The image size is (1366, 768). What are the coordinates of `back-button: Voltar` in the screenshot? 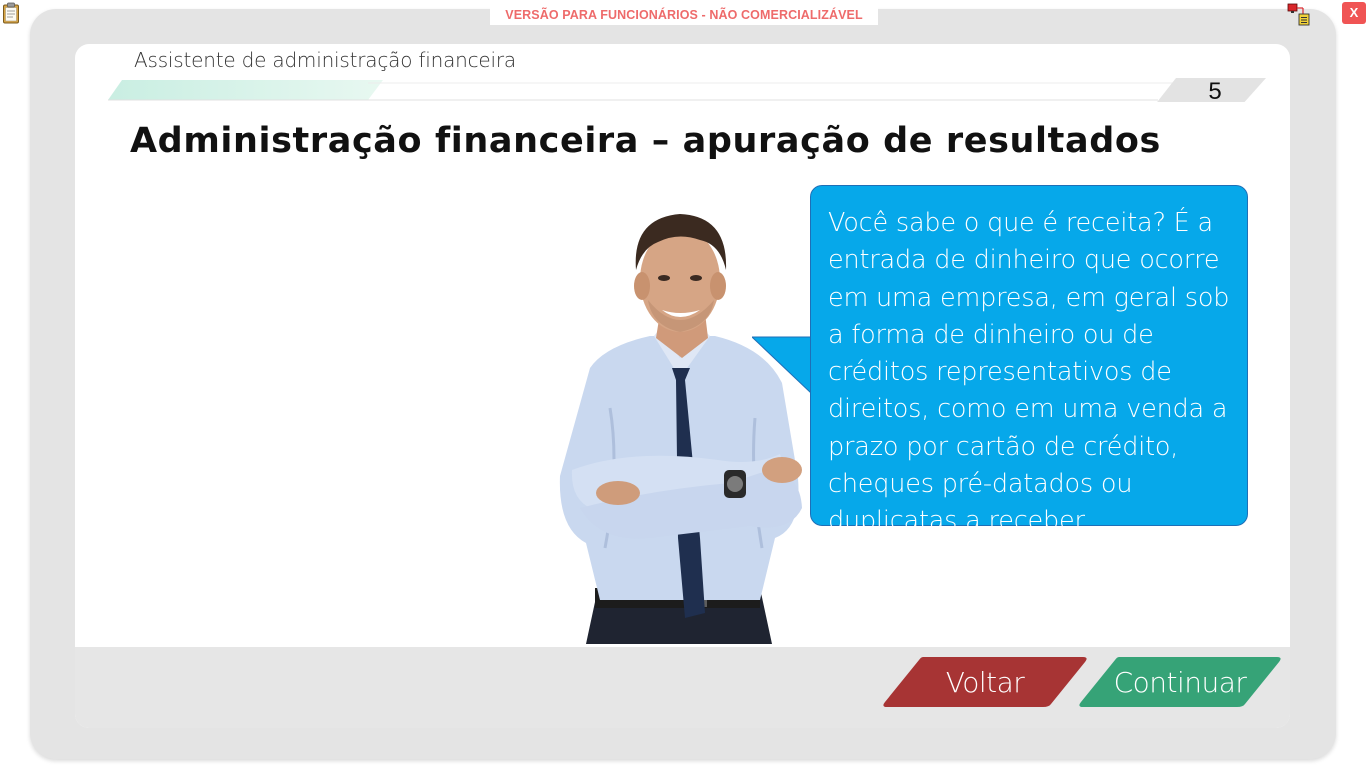 It's located at (985, 682).